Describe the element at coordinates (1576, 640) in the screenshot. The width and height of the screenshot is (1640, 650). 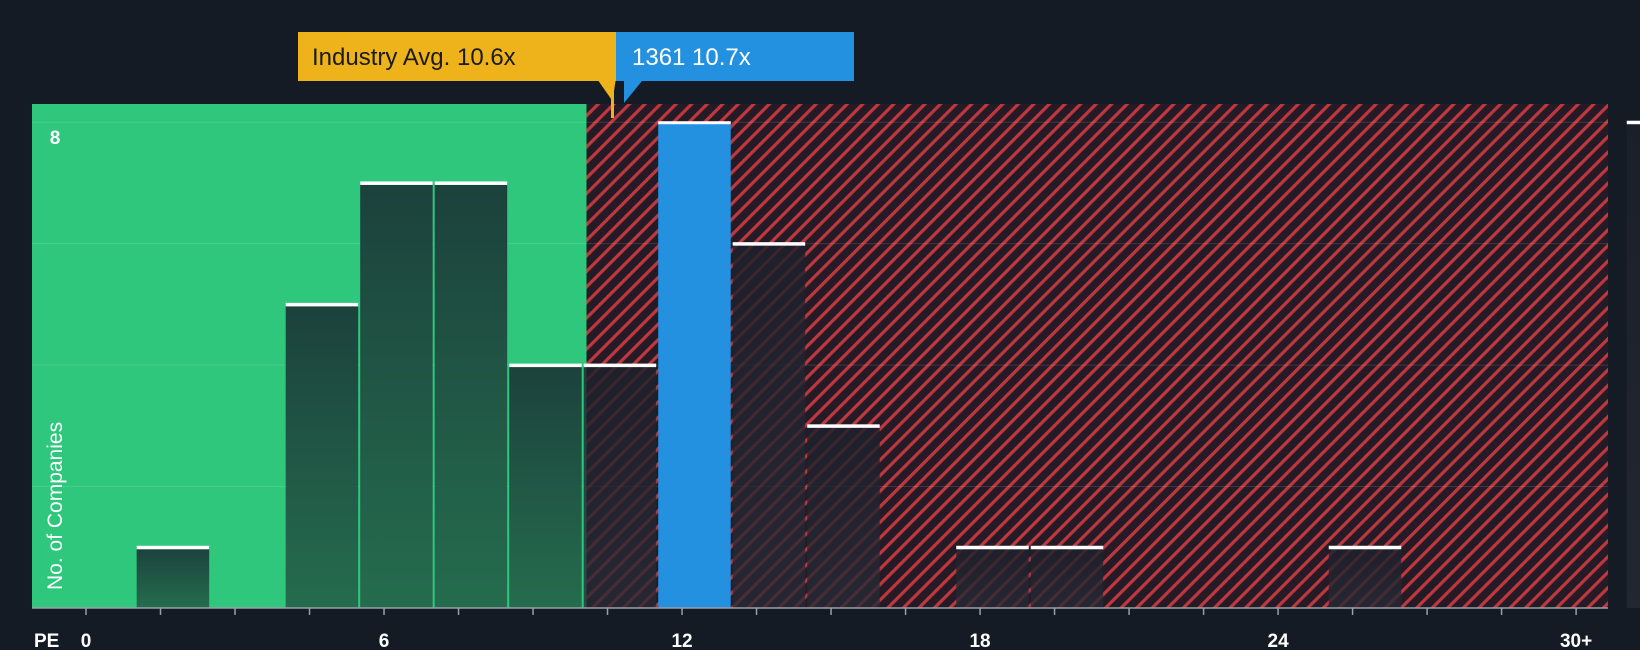
I see `x-tick-label: 30+` at that location.